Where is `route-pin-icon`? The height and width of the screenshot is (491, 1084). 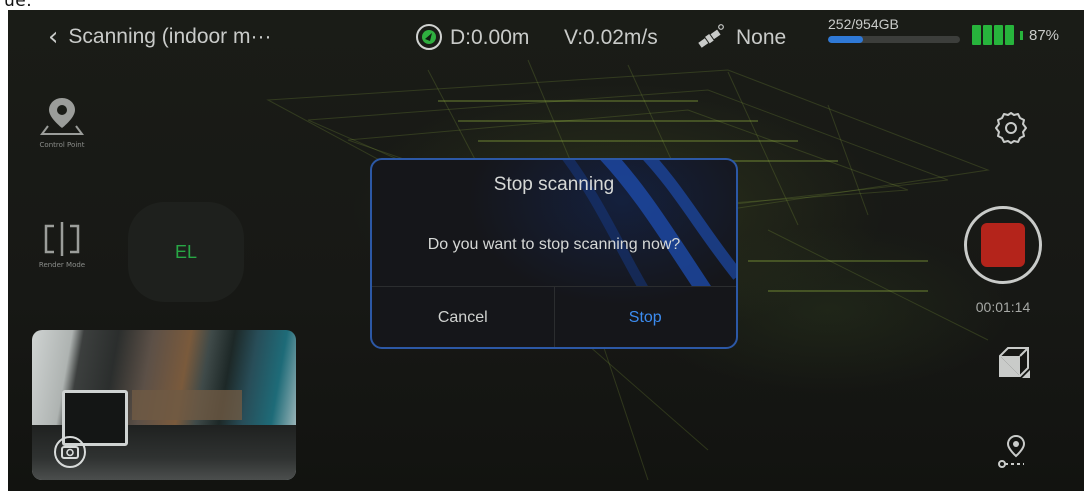 route-pin-icon is located at coordinates (1012, 451).